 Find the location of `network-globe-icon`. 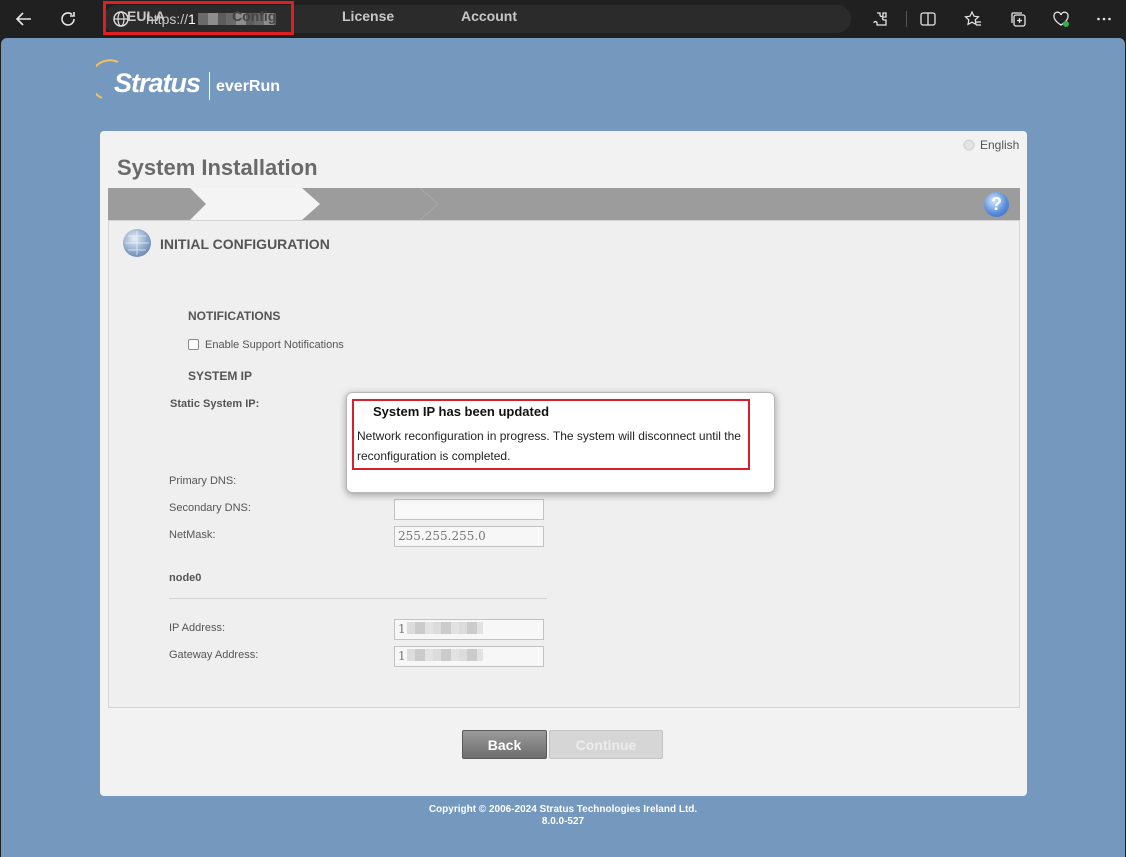

network-globe-icon is located at coordinates (137, 243).